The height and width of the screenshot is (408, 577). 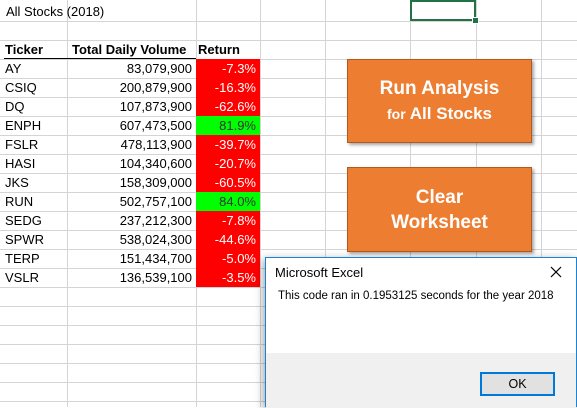 What do you see at coordinates (556, 272) in the screenshot?
I see `close-icon` at bounding box center [556, 272].